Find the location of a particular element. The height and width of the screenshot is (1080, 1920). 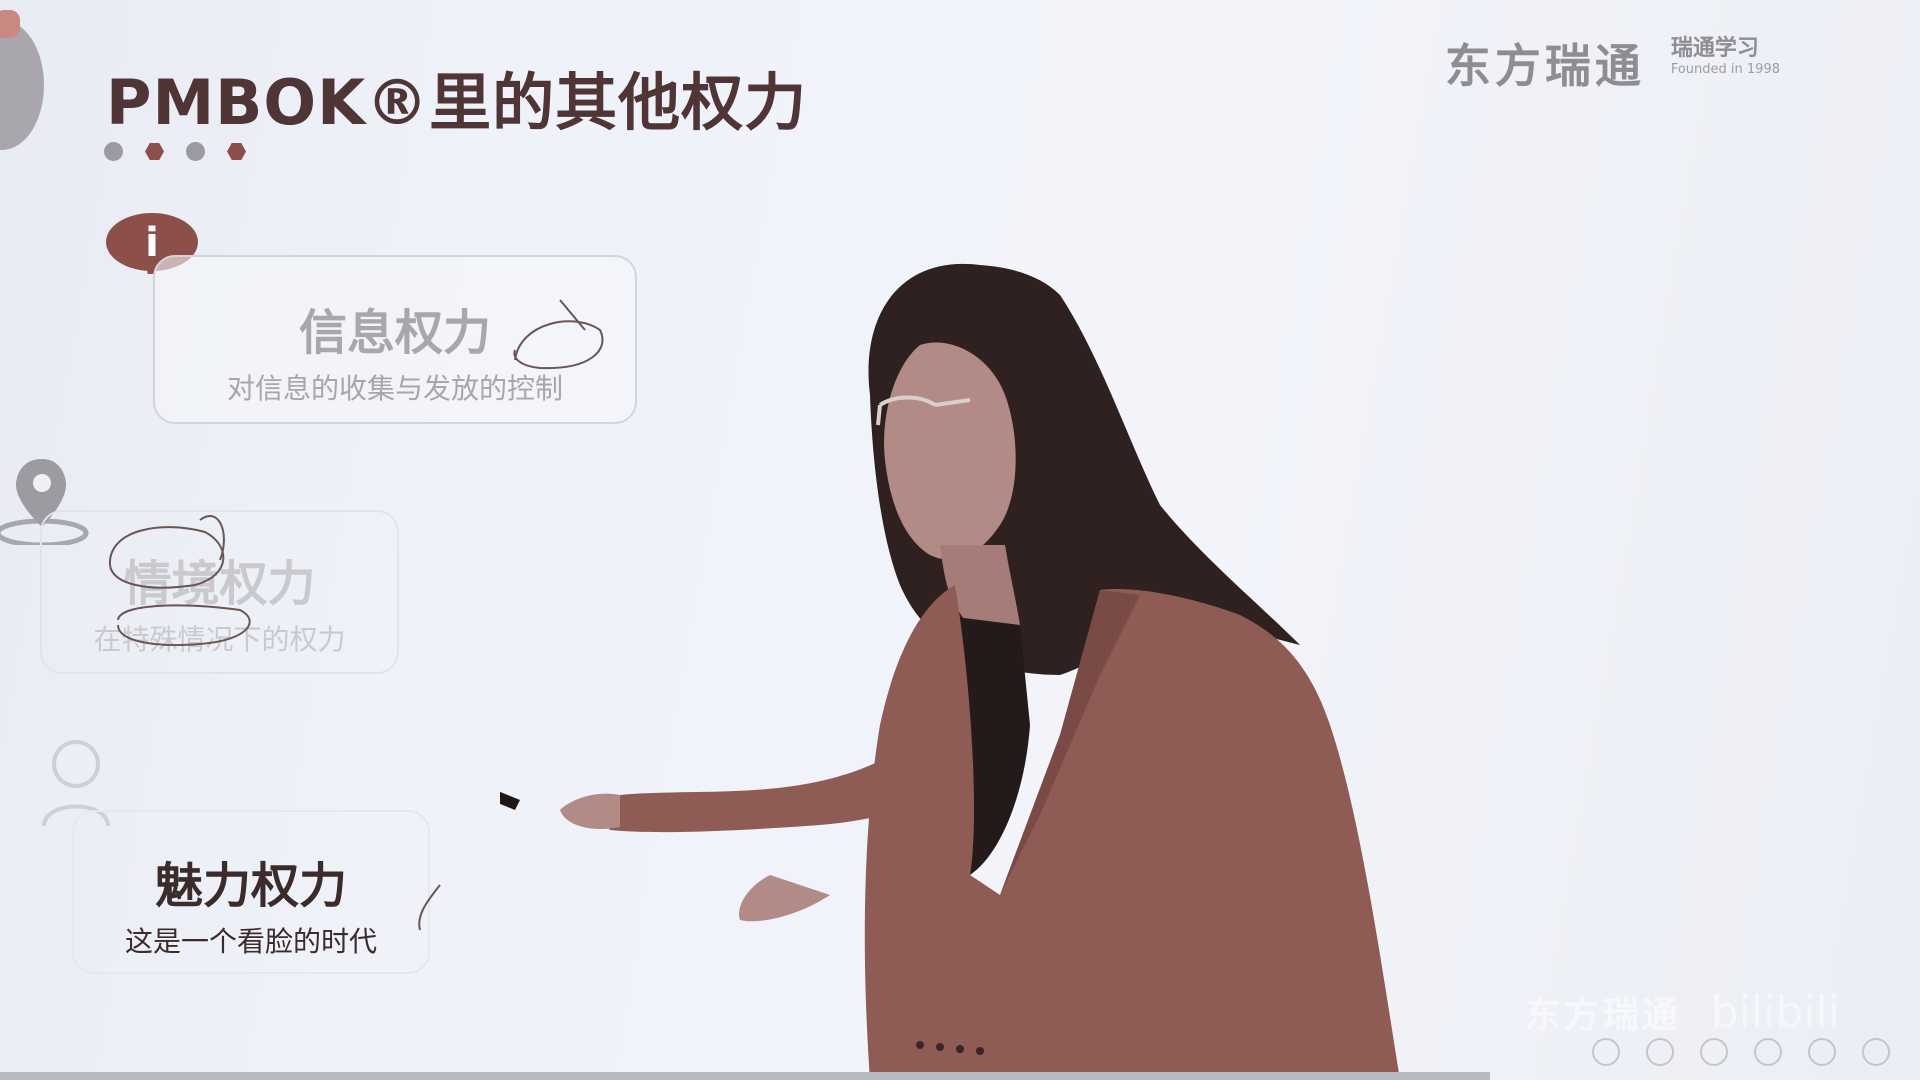

brand-name: 东方瑞通 is located at coordinates (1544, 66).